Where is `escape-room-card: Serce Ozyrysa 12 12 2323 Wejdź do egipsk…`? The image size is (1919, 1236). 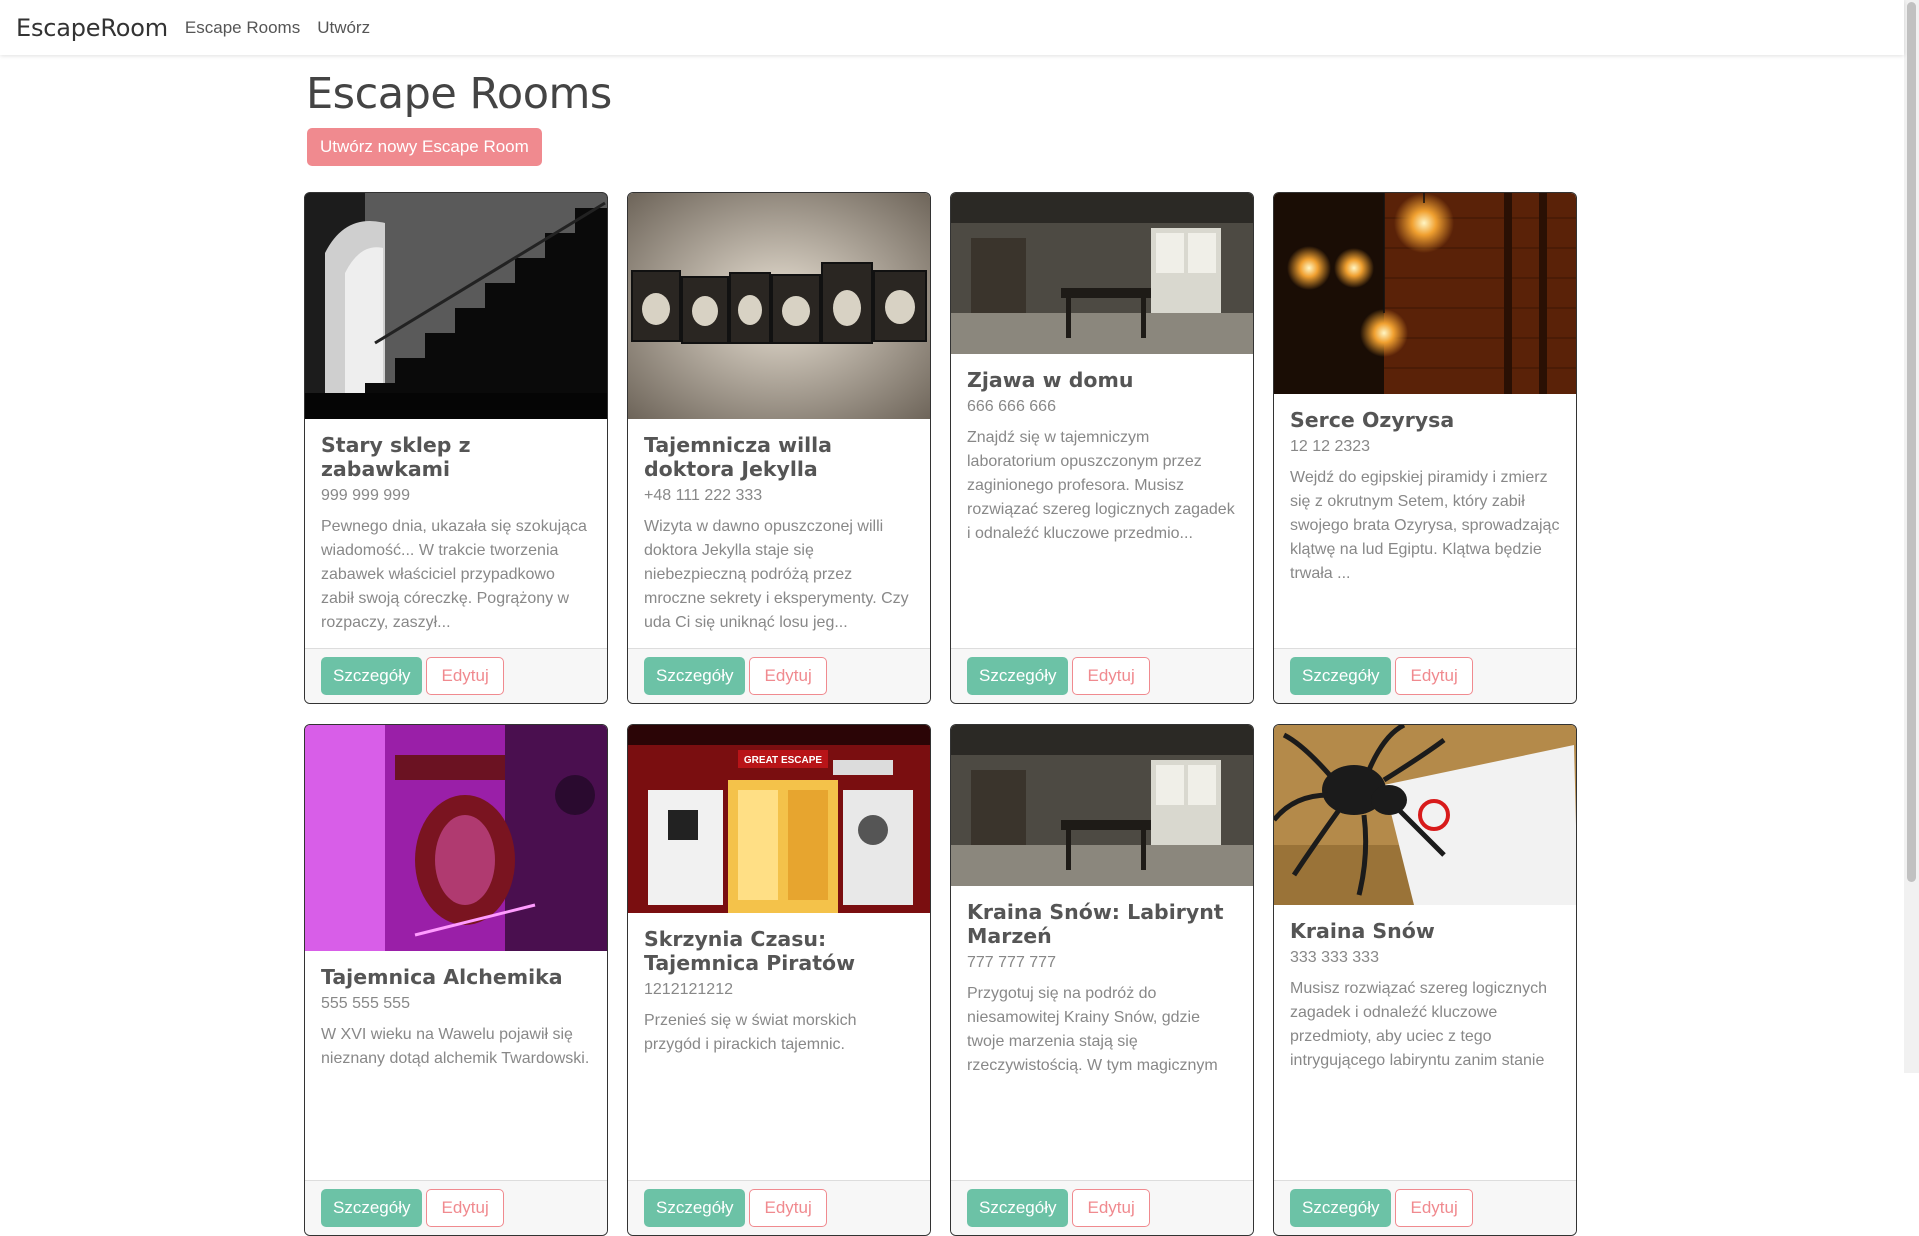
escape-room-card: Serce Ozyrysa 12 12 2323 Wejdź do egipsk… is located at coordinates (1425, 448).